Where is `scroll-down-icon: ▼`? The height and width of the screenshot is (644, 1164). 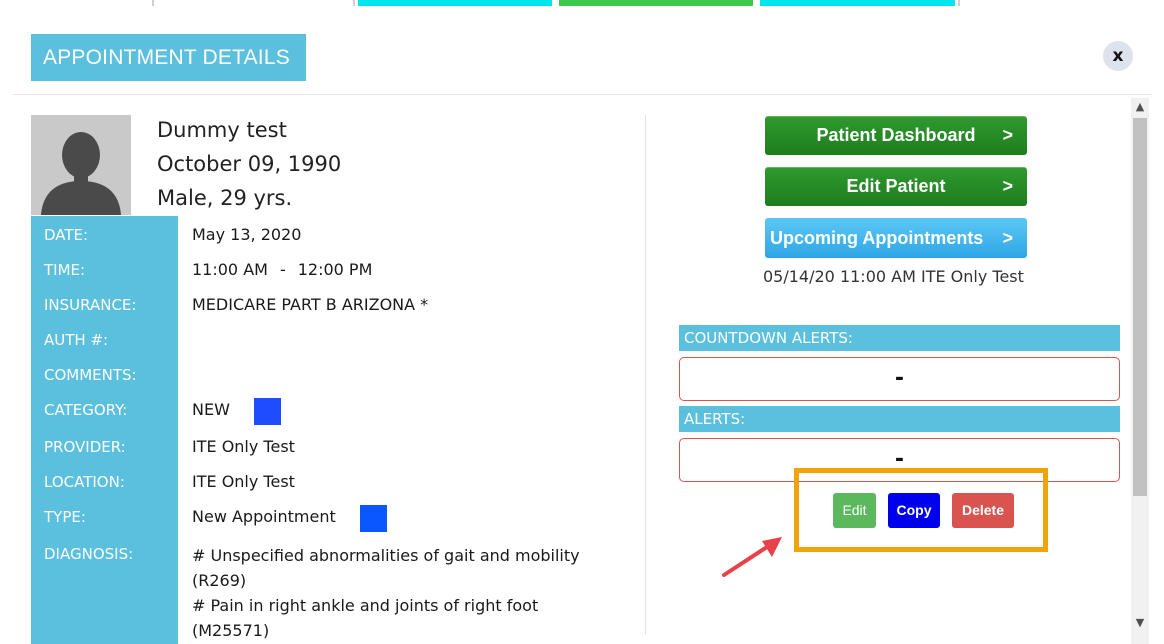 scroll-down-icon: ▼ is located at coordinates (1140, 623).